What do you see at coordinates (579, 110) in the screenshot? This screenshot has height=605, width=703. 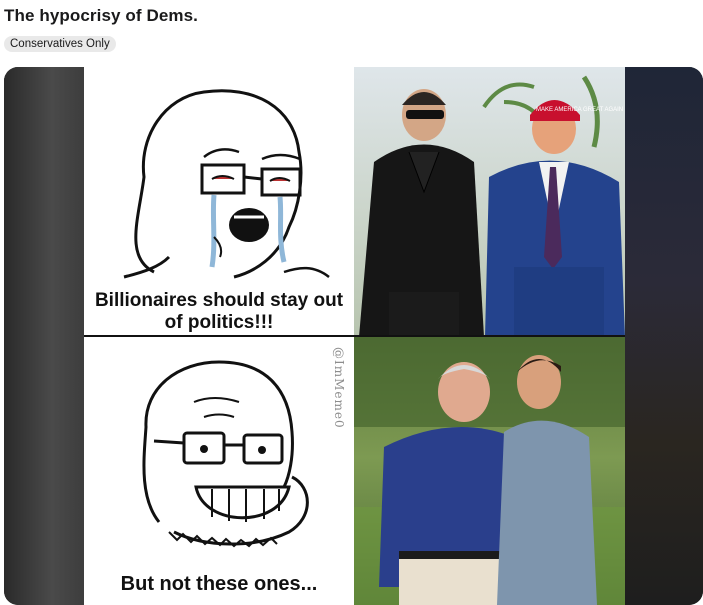 I see `hat-text: MAKE AMERICA GREAT AGAIN` at bounding box center [579, 110].